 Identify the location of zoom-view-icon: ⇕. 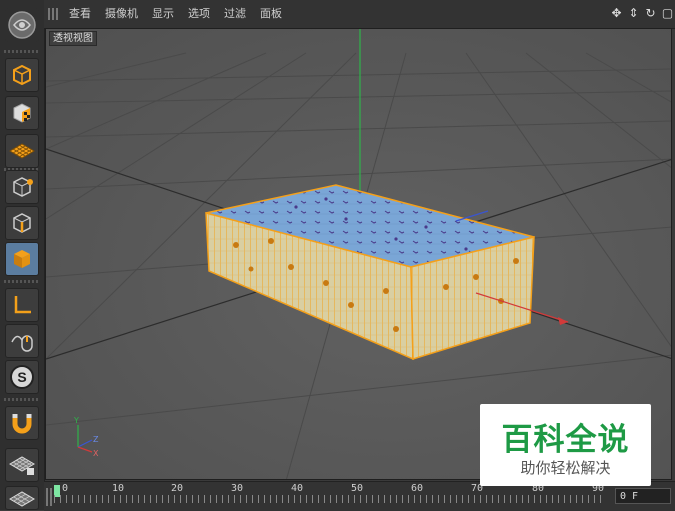
(633, 13).